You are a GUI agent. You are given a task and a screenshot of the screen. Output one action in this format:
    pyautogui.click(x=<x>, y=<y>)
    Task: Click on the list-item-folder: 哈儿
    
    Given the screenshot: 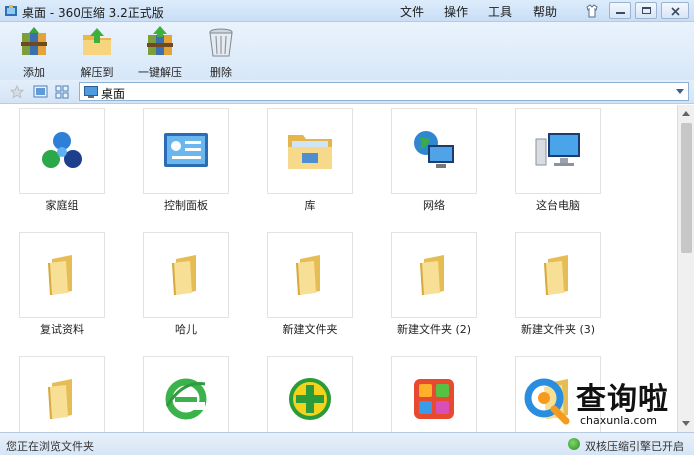 What is the action you would take?
    pyautogui.click(x=186, y=288)
    